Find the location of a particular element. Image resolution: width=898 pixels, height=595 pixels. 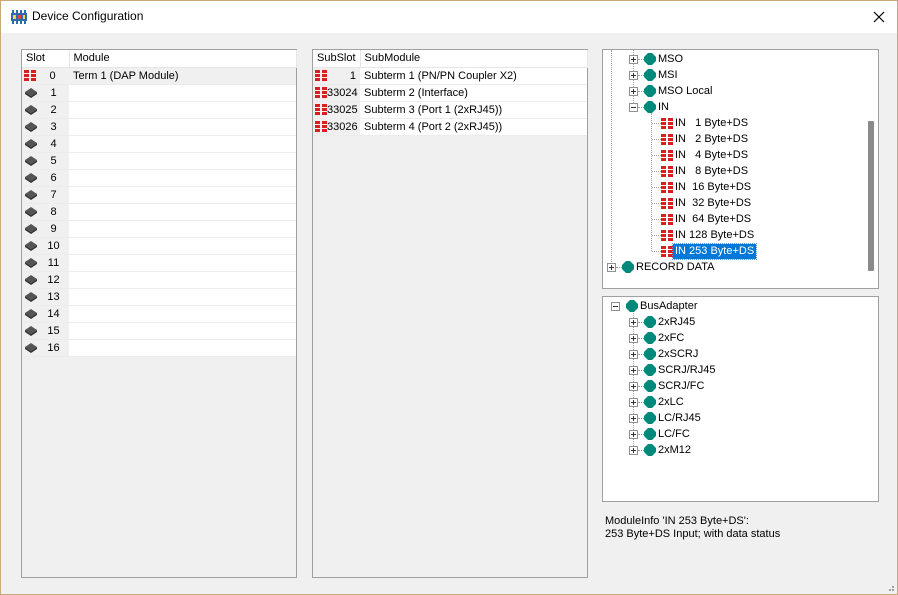

tree-bus-adapter-item: SCRJ/RJ45 is located at coordinates (673, 370).